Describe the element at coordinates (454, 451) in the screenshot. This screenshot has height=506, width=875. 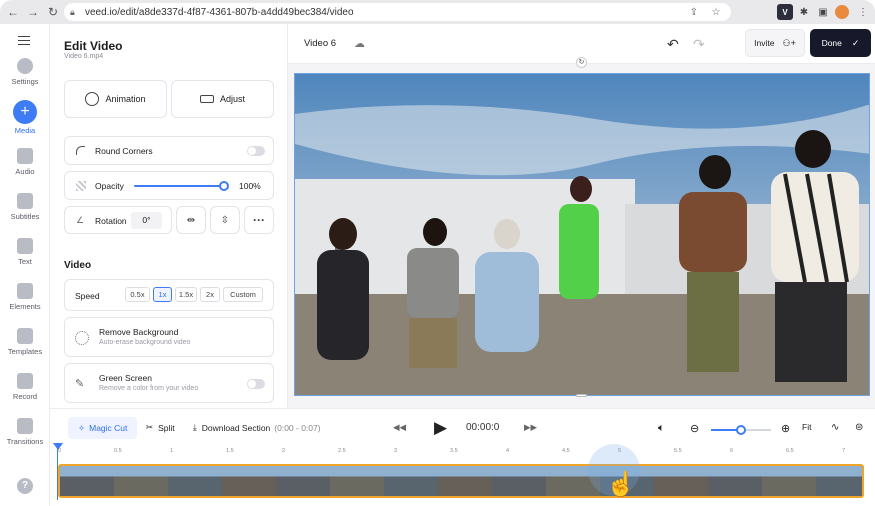
I see `ruler-tick-label: 3.5` at that location.